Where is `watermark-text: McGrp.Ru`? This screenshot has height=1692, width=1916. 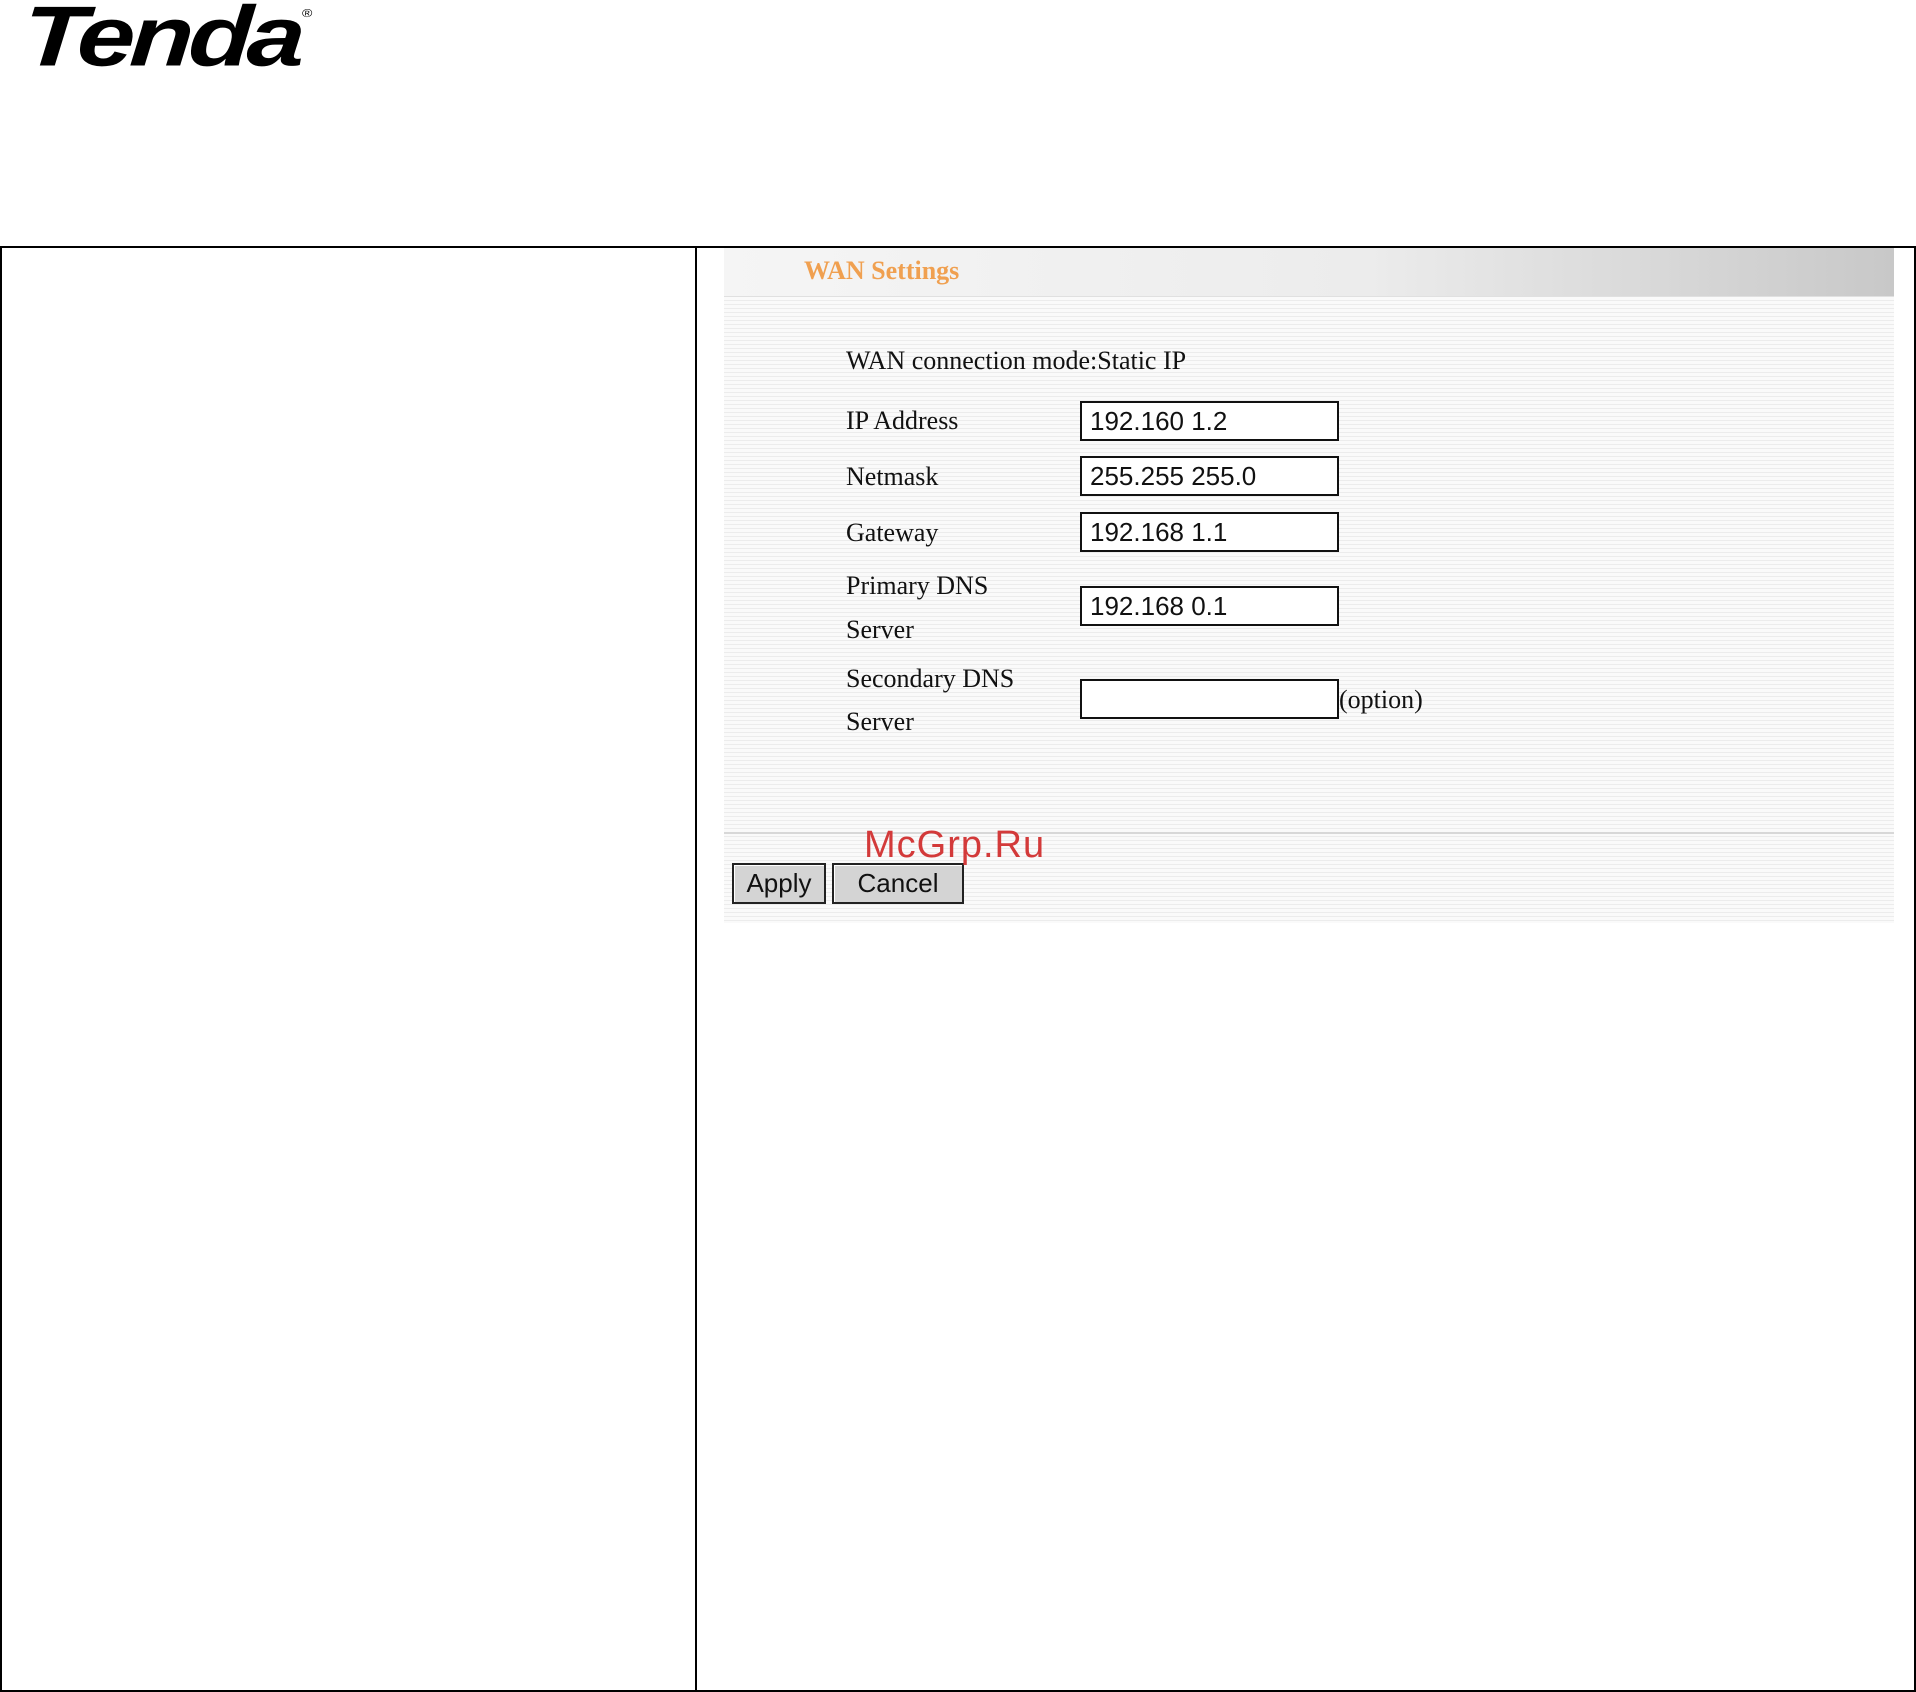 watermark-text: McGrp.Ru is located at coordinates (955, 845).